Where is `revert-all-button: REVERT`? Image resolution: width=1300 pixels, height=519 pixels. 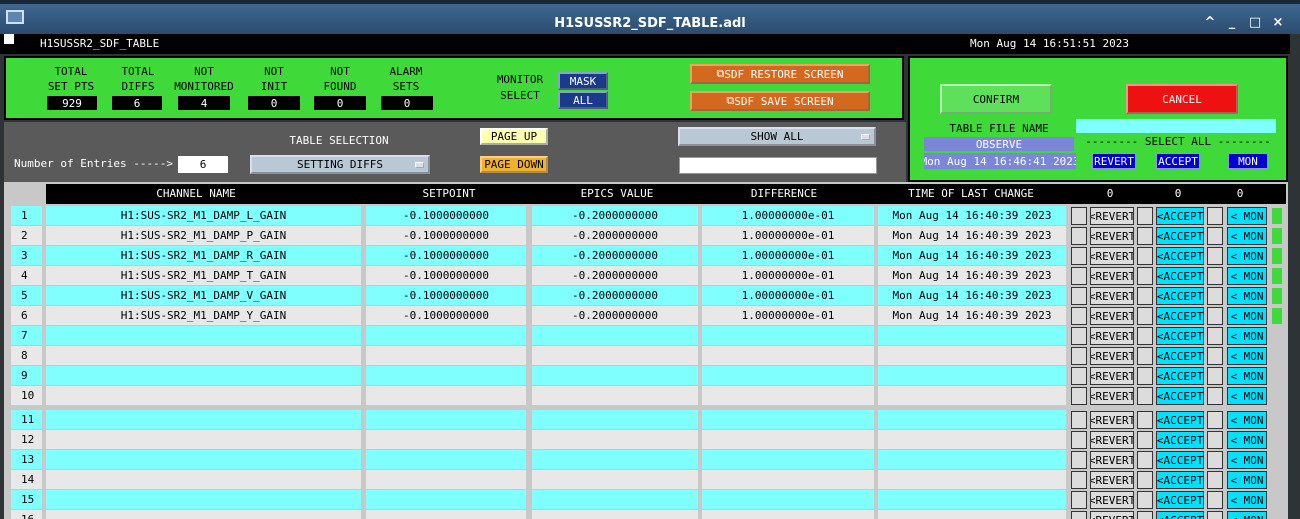
revert-all-button: REVERT is located at coordinates (1114, 161).